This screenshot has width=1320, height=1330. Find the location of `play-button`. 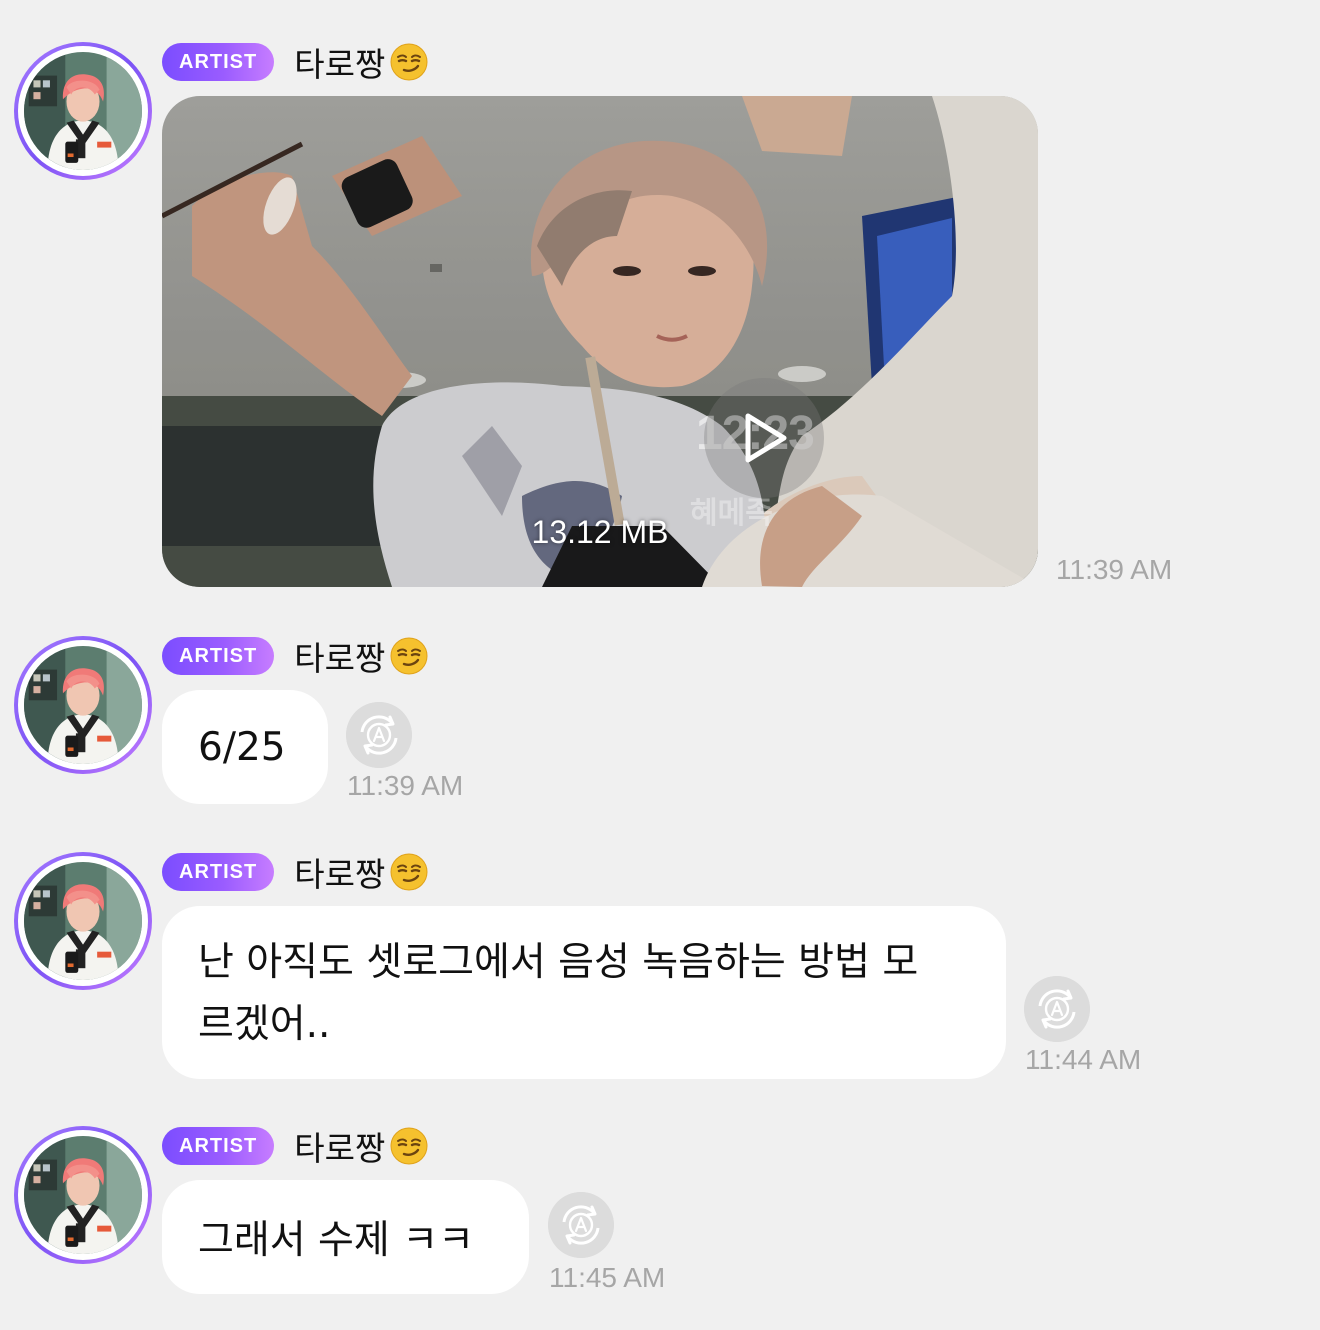

play-button is located at coordinates (764, 438).